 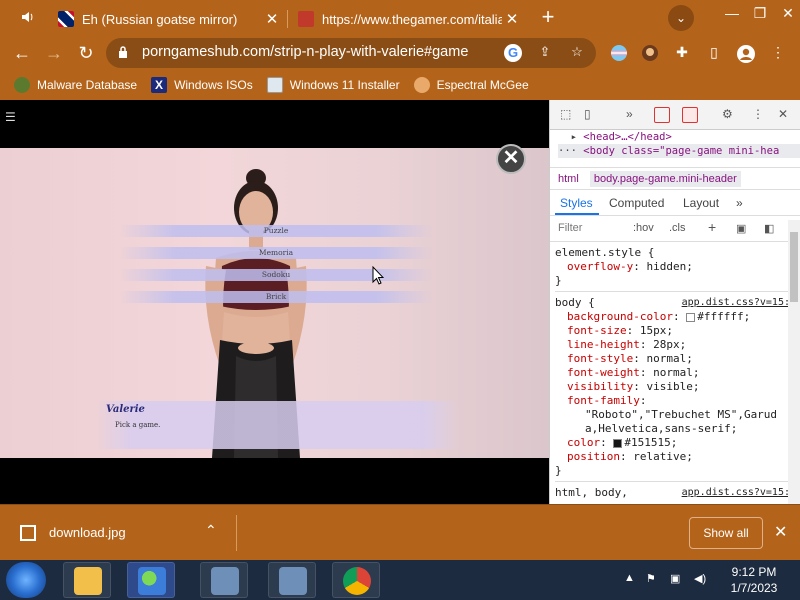 I want to click on devtools-menu-icon: ⋮, so click(x=758, y=114).